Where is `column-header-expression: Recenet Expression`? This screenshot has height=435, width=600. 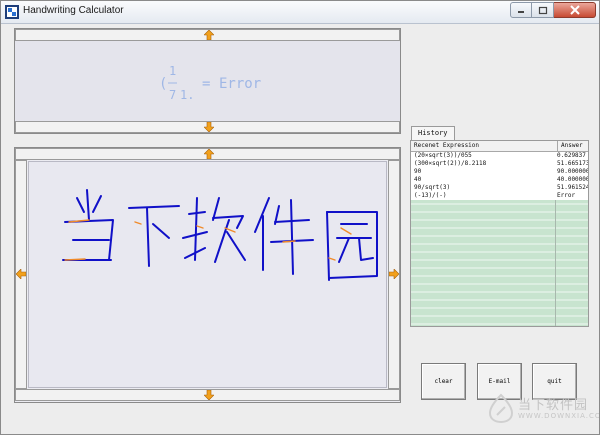 column-header-expression: Recenet Expression is located at coordinates (446, 146).